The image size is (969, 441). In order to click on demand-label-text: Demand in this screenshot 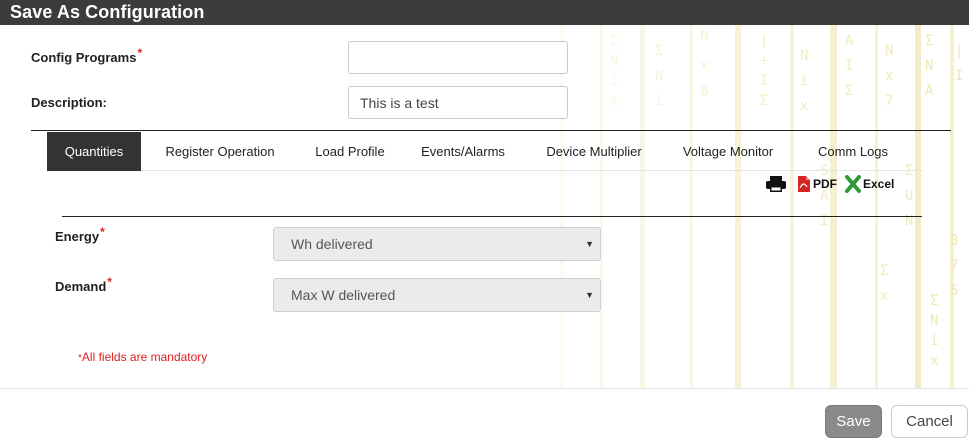, I will do `click(81, 286)`.